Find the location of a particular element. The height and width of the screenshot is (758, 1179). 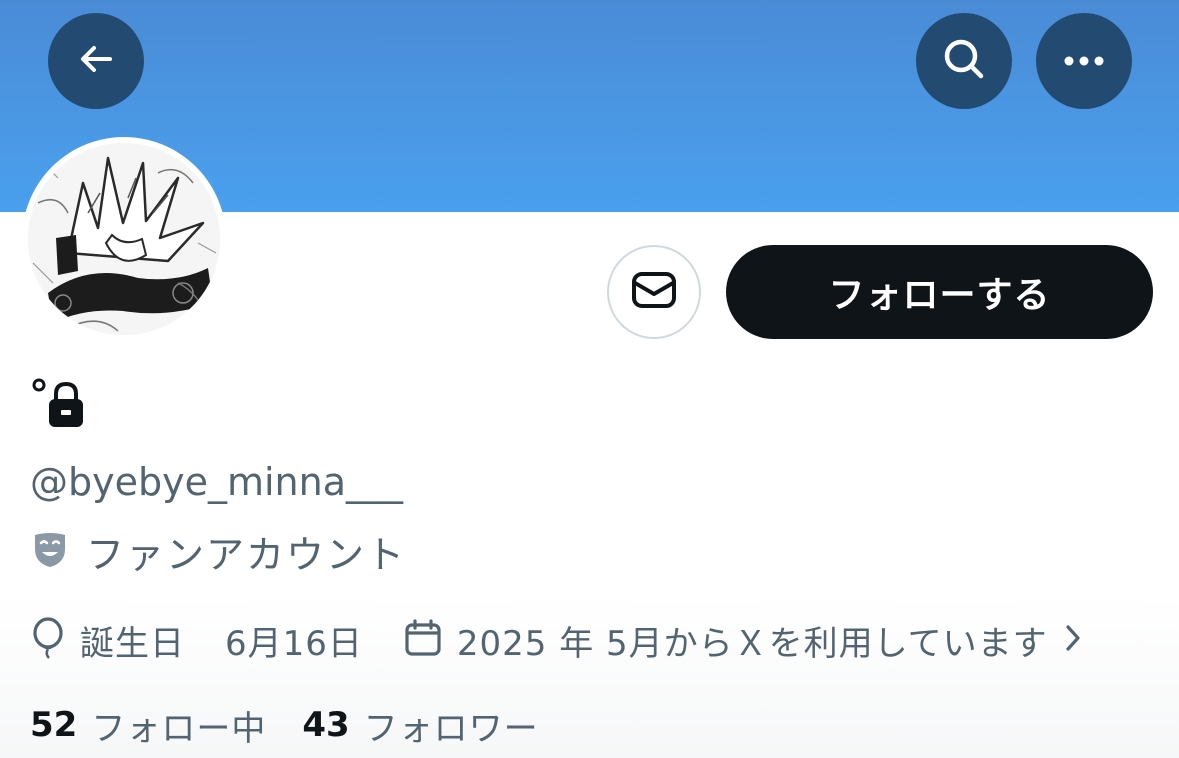

avatar-manga-illustration is located at coordinates (124, 239).